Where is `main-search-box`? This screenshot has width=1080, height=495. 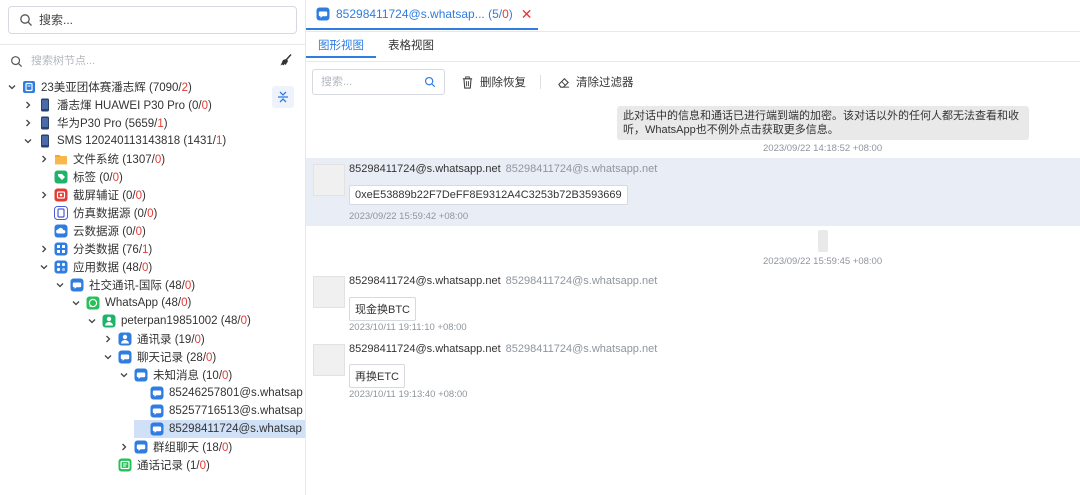 main-search-box is located at coordinates (152, 20).